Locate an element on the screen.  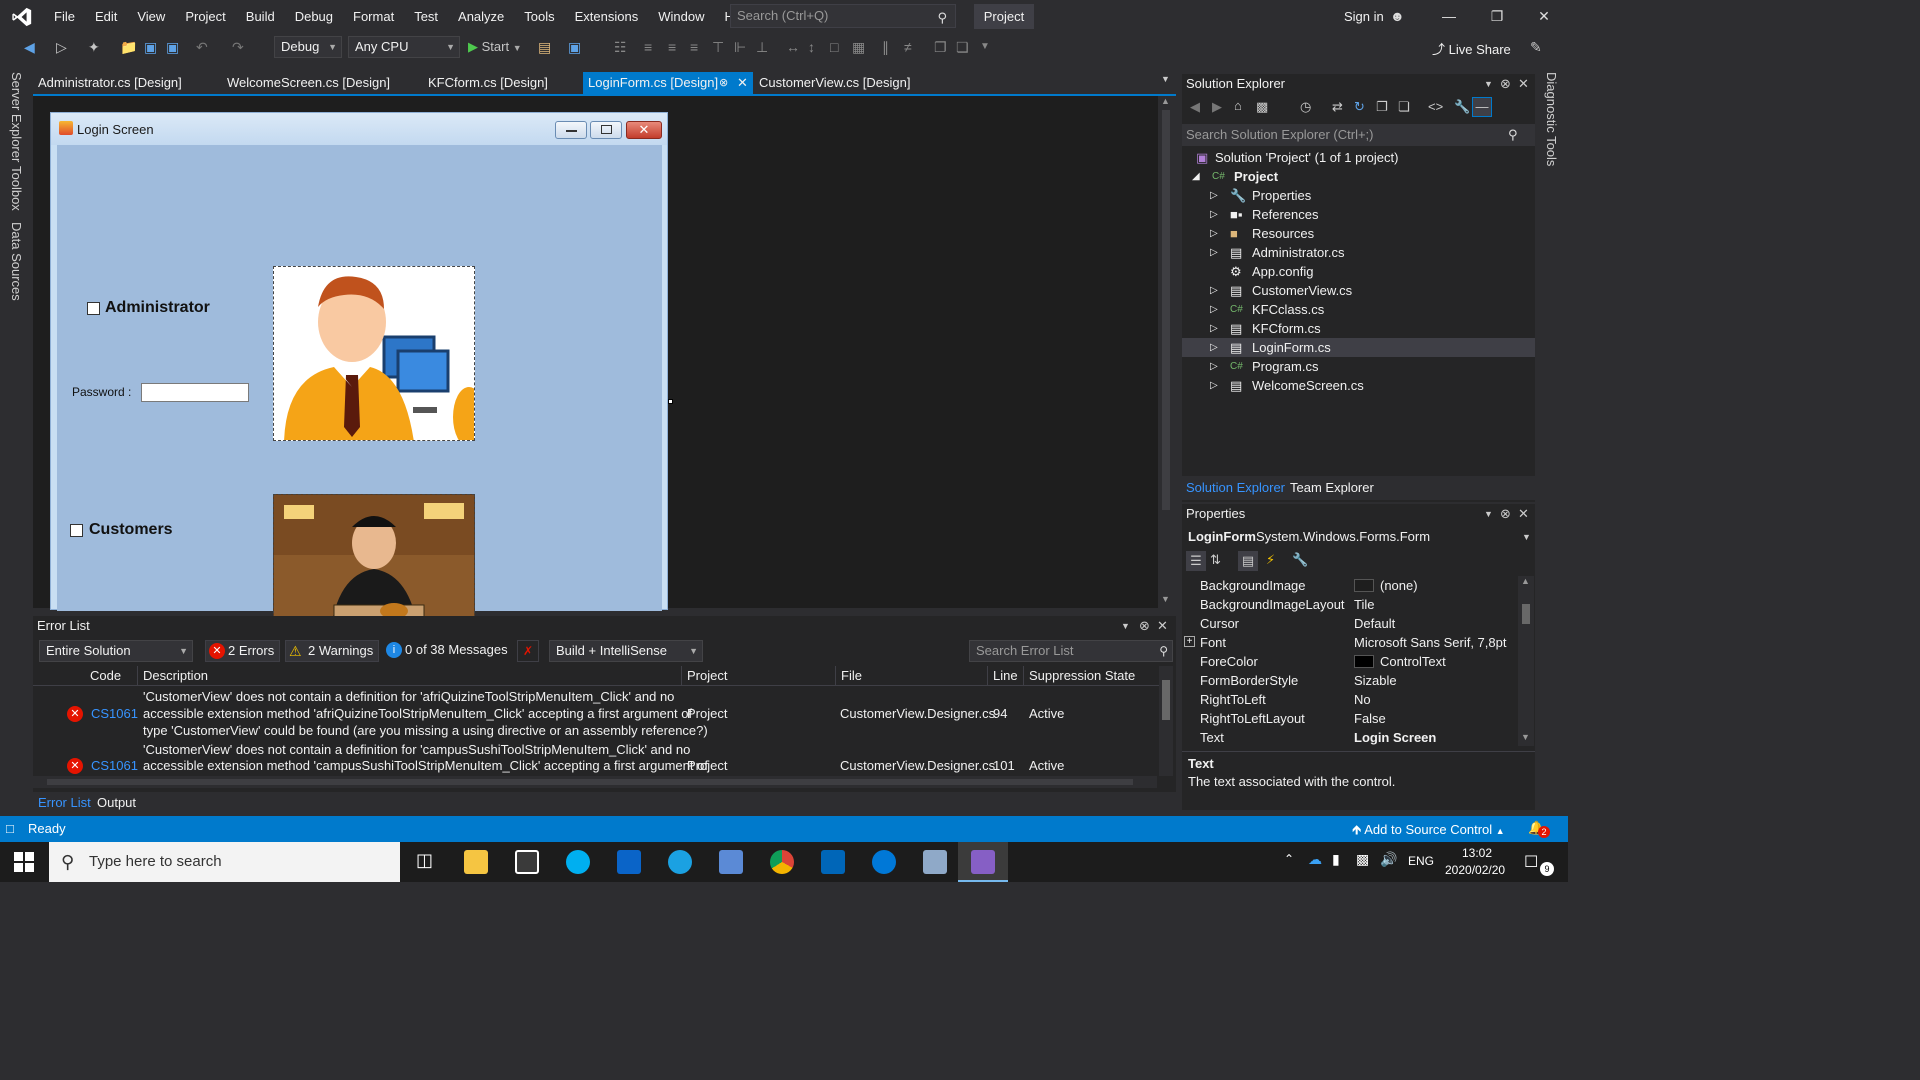
menu-debug: Debug is located at coordinates (314, 16).